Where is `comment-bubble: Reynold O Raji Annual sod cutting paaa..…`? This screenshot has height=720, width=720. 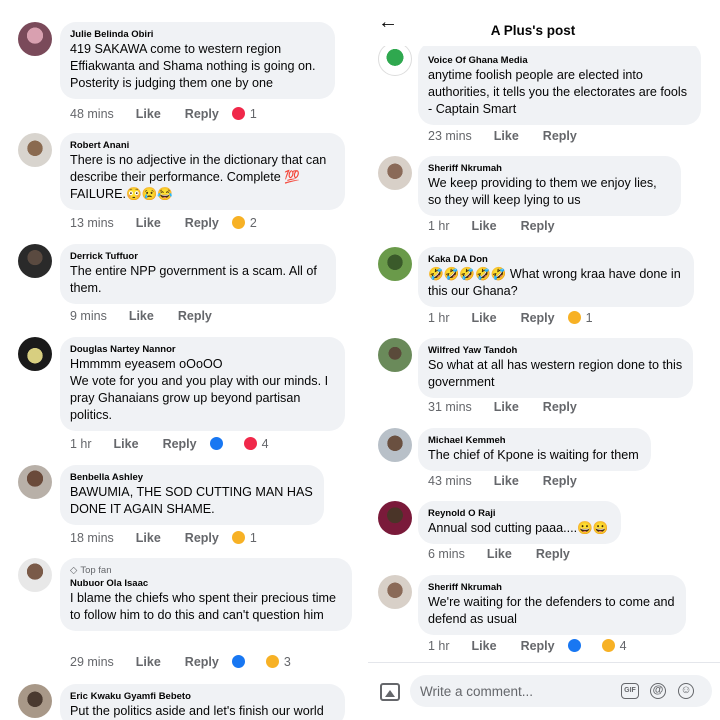 comment-bubble: Reynold O Raji Annual sod cutting paaa..… is located at coordinates (519, 522).